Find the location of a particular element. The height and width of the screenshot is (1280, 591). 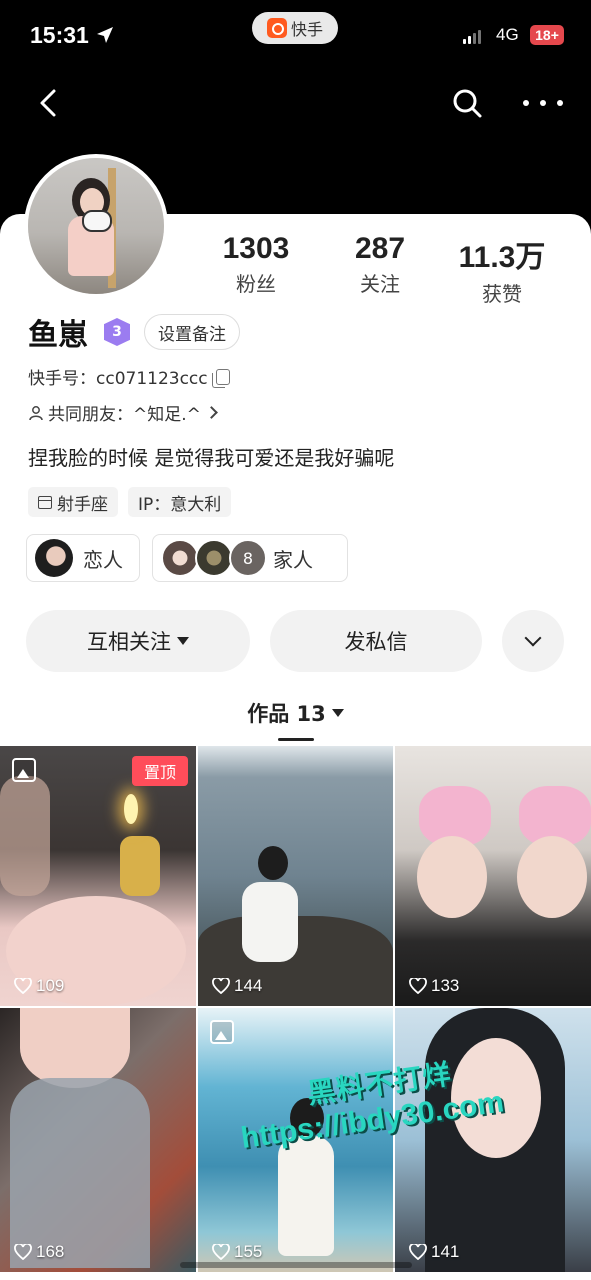

status-bar: 15:31 快手 4G 18+ is located at coordinates (295, 36).